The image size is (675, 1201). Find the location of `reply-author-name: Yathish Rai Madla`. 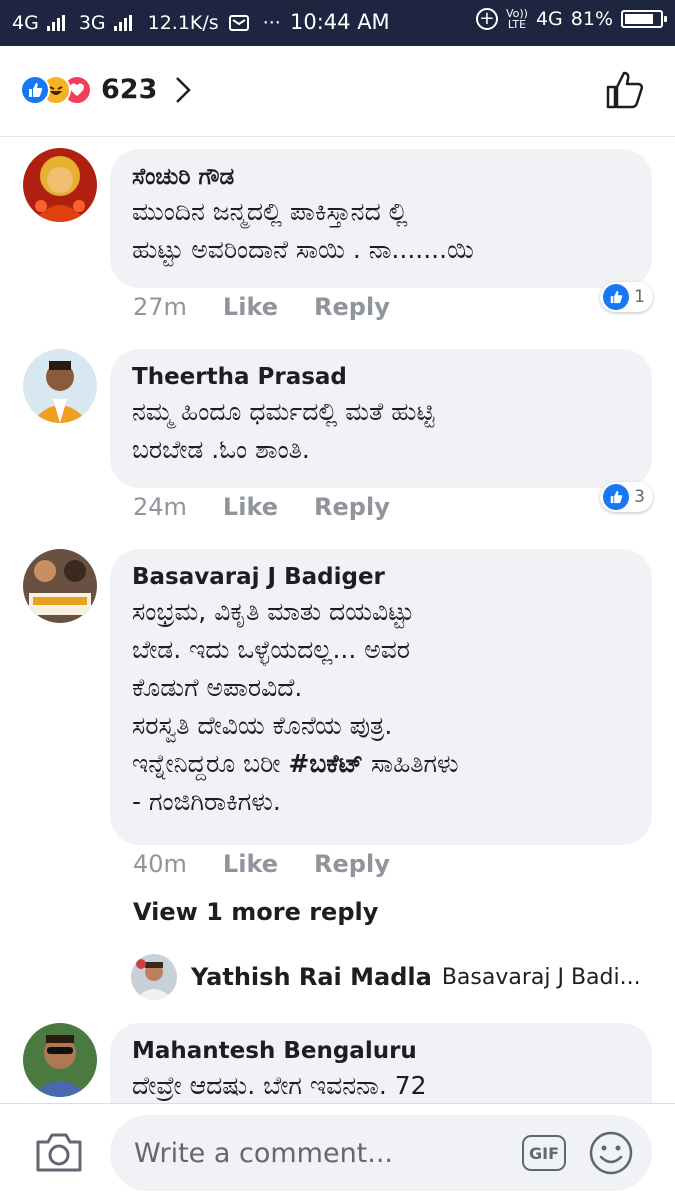

reply-author-name: Yathish Rai Madla is located at coordinates (311, 977).